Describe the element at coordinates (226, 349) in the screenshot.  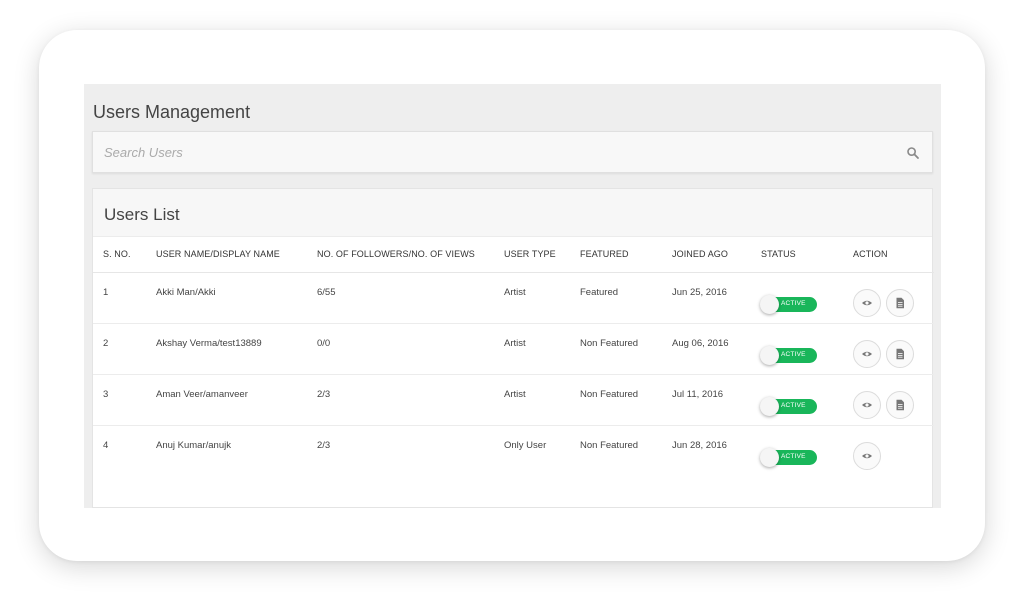
I see `cell-username: Akshay Verma/test13889` at that location.